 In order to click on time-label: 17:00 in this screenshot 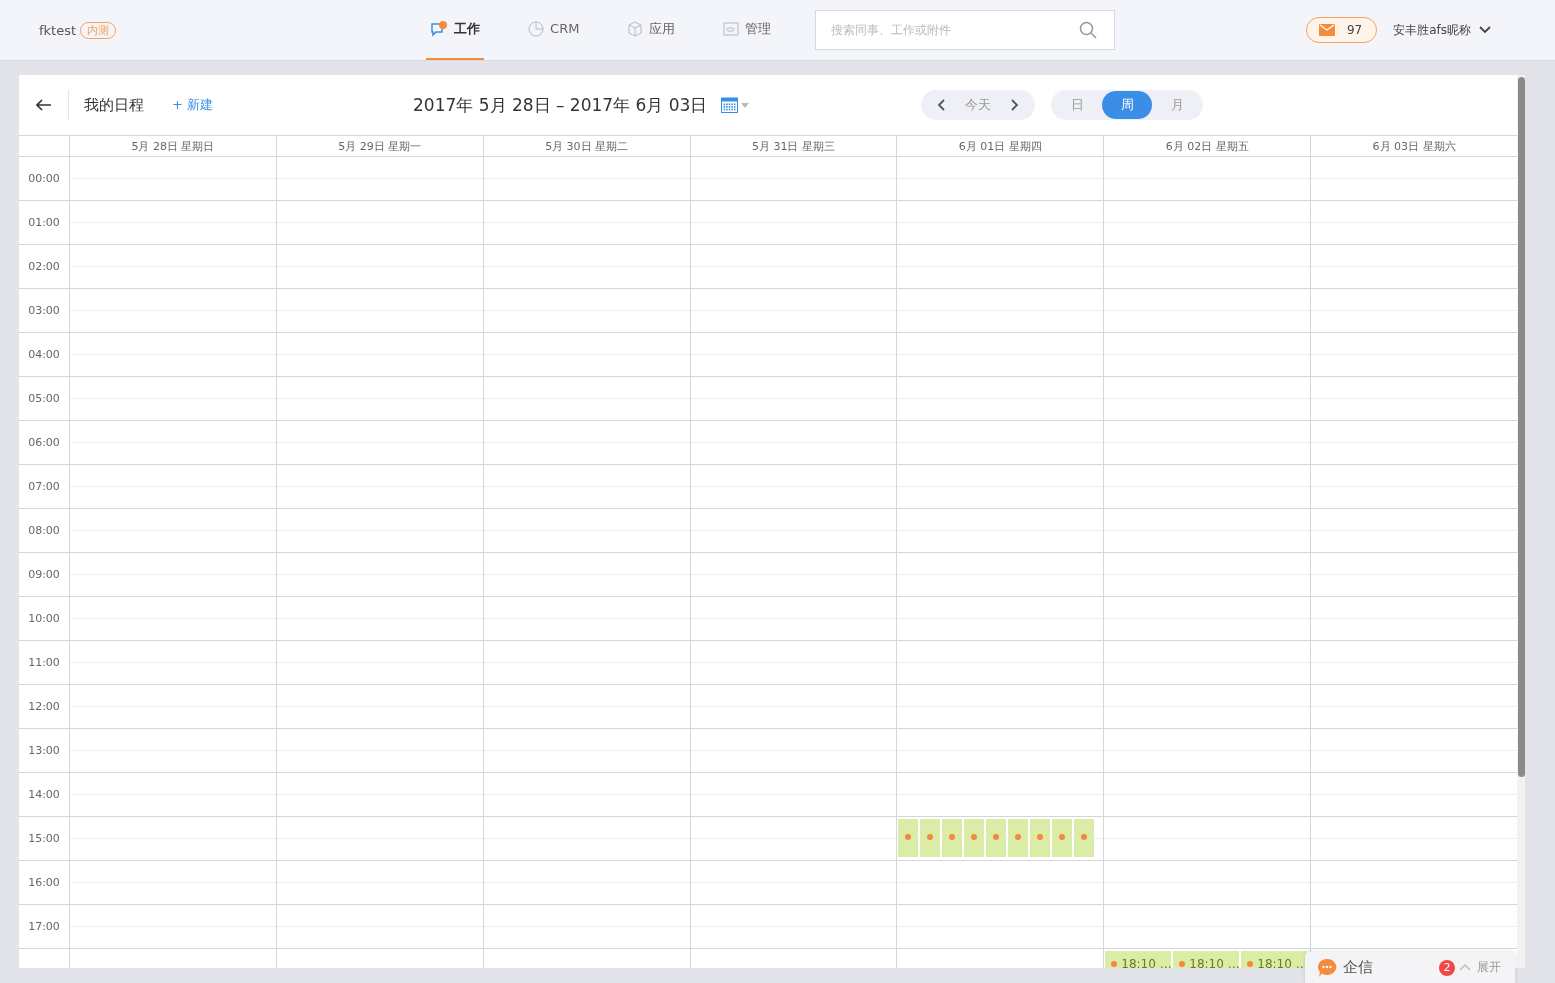, I will do `click(44, 927)`.